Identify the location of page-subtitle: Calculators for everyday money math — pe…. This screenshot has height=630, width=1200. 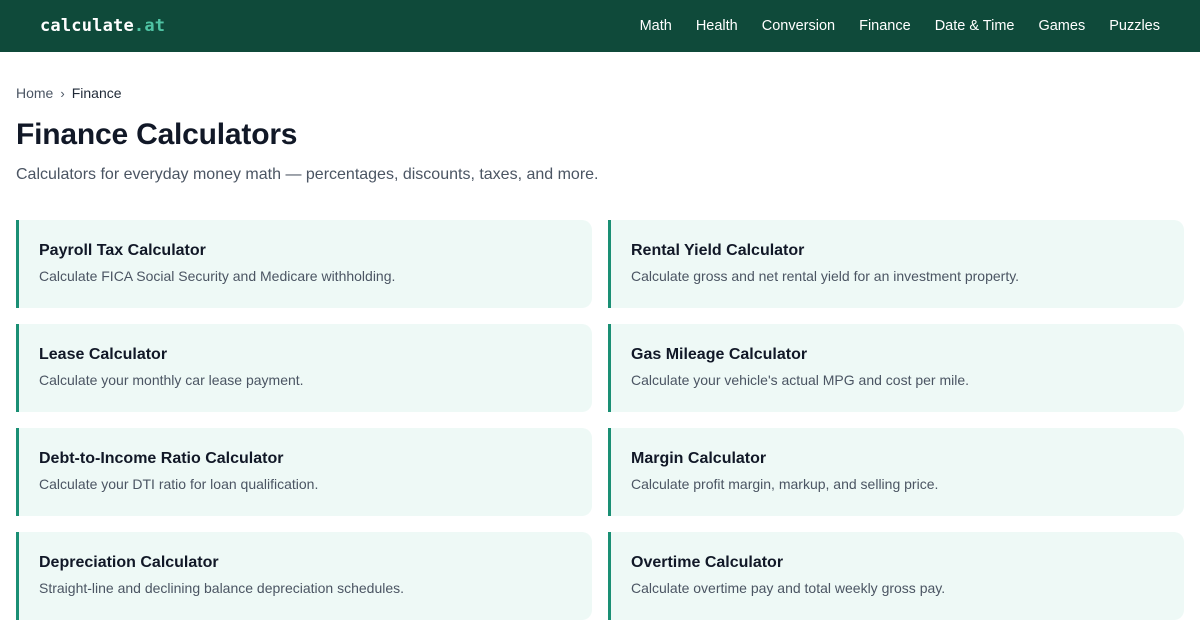
(307, 174).